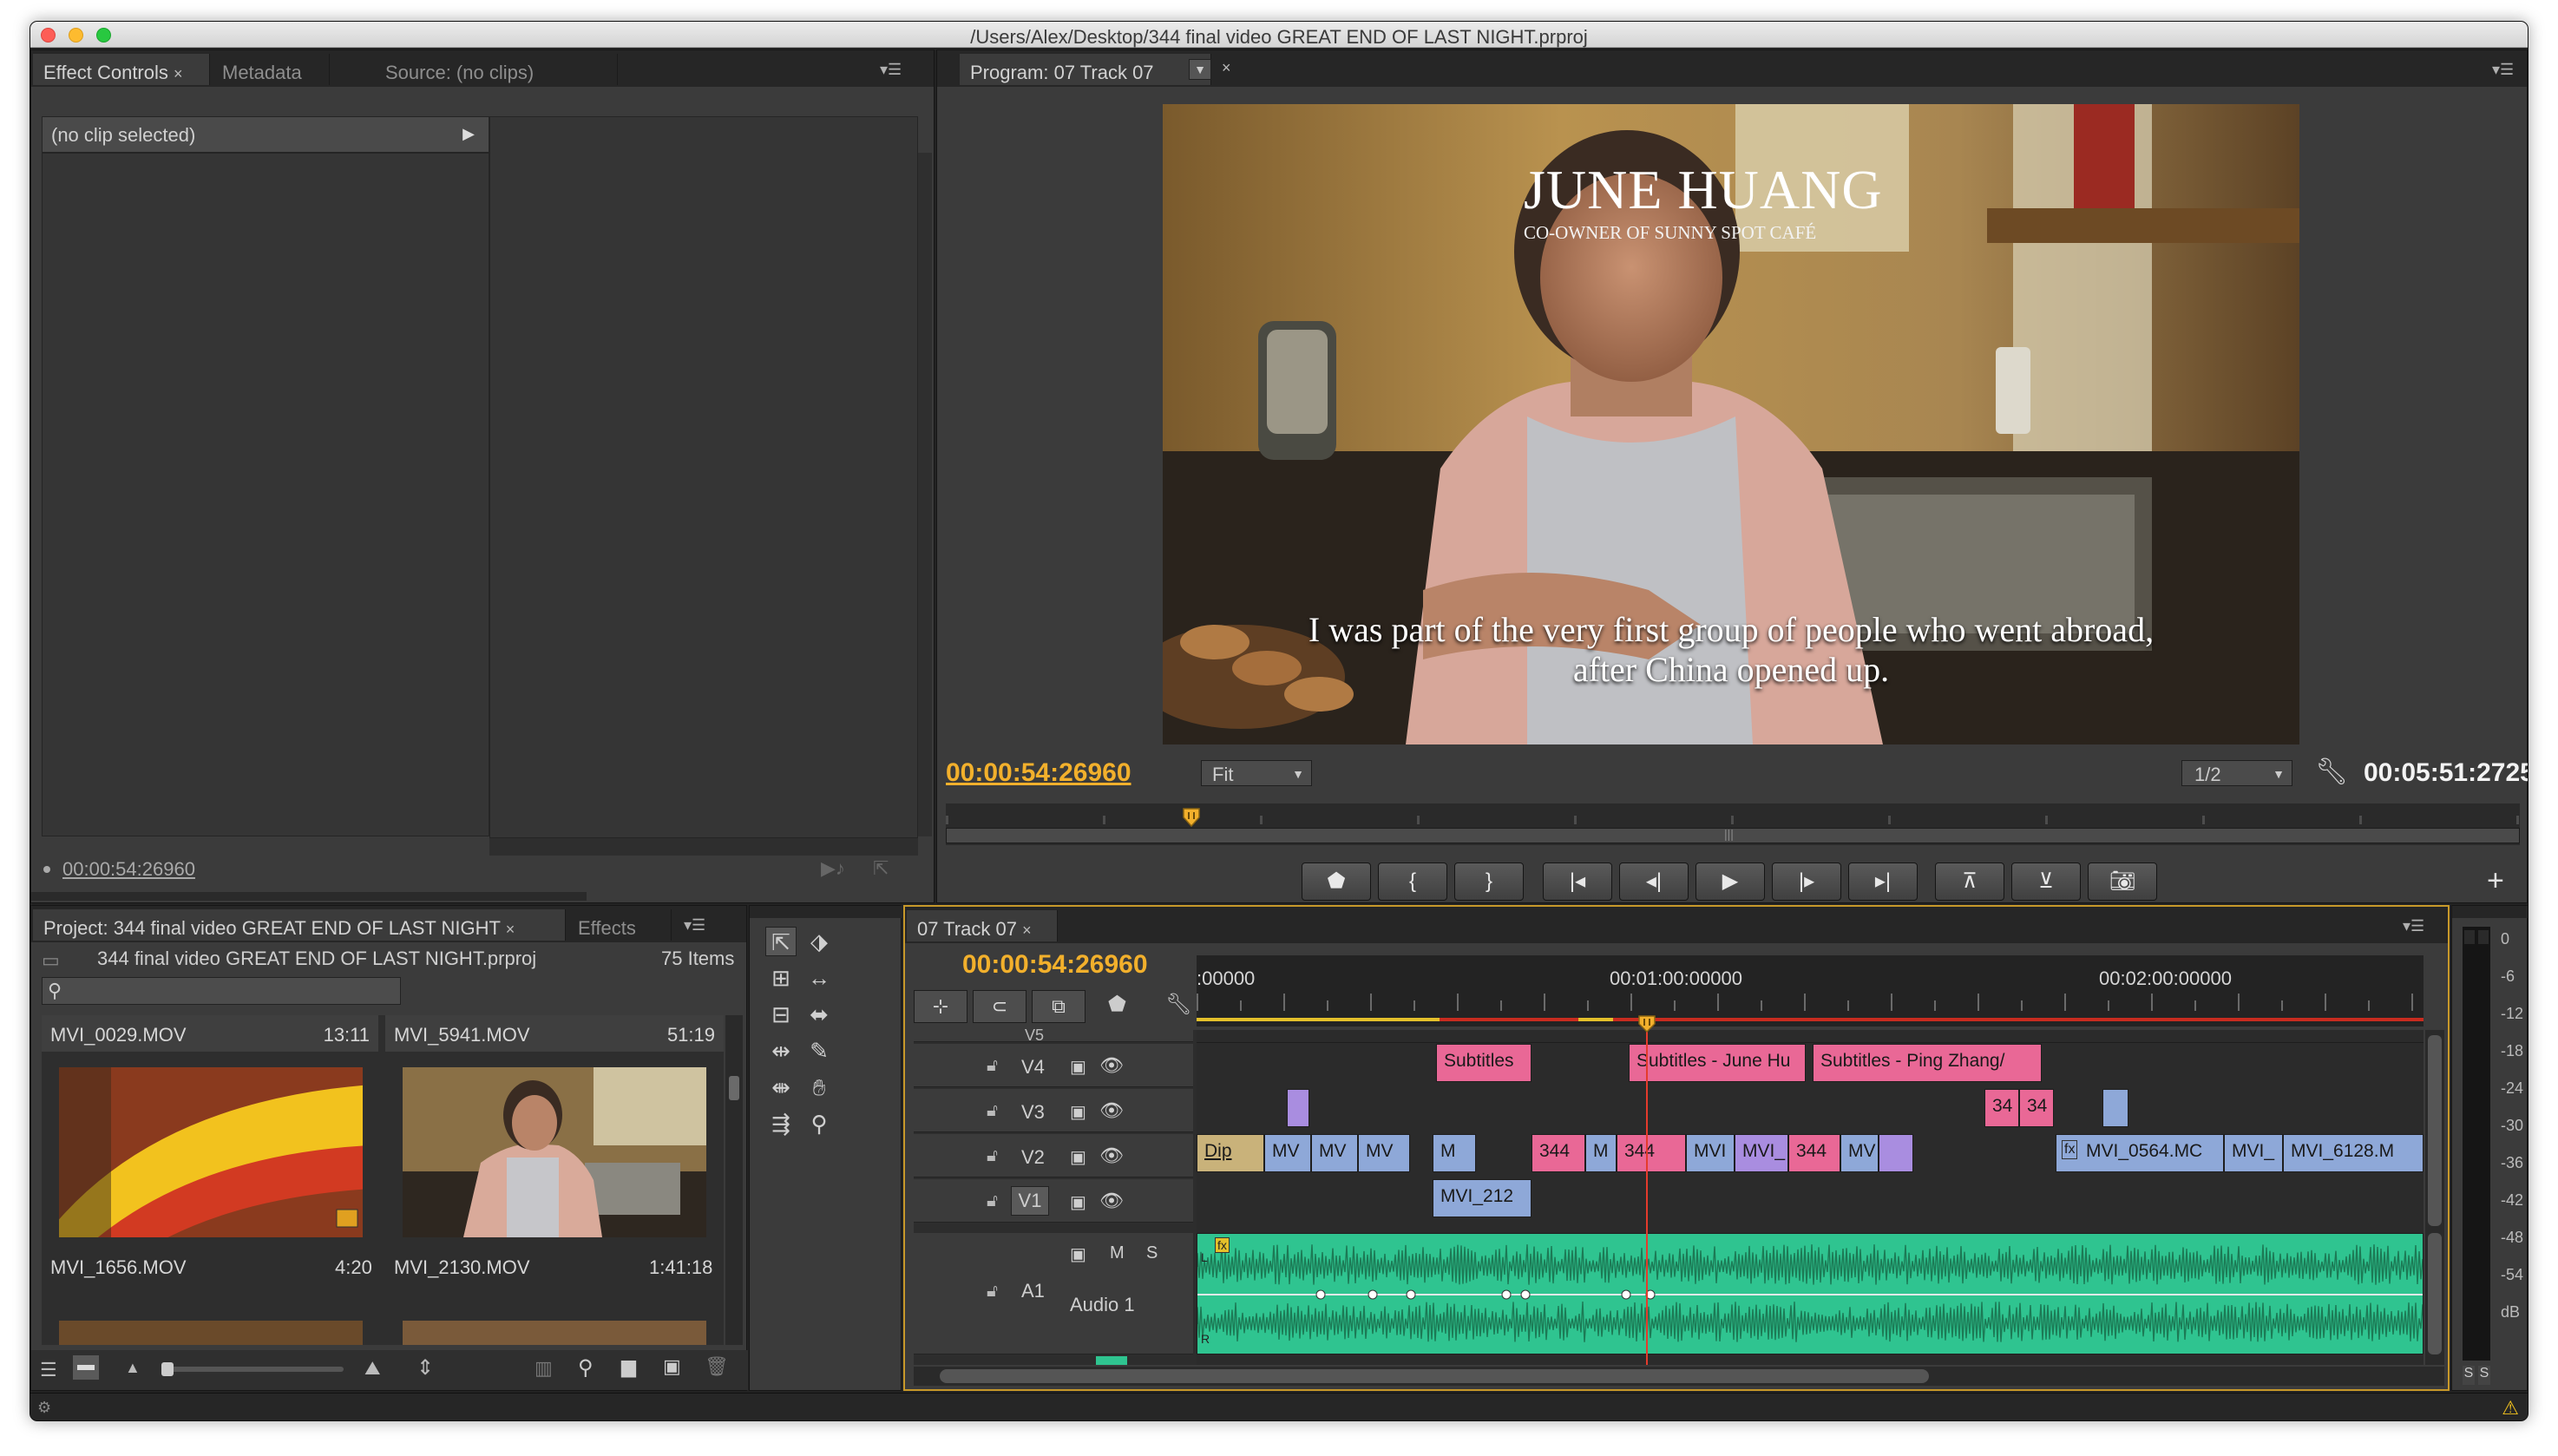  What do you see at coordinates (2140, 1153) in the screenshot?
I see `clip-mvi-0564: fx MVI_0564.MC` at bounding box center [2140, 1153].